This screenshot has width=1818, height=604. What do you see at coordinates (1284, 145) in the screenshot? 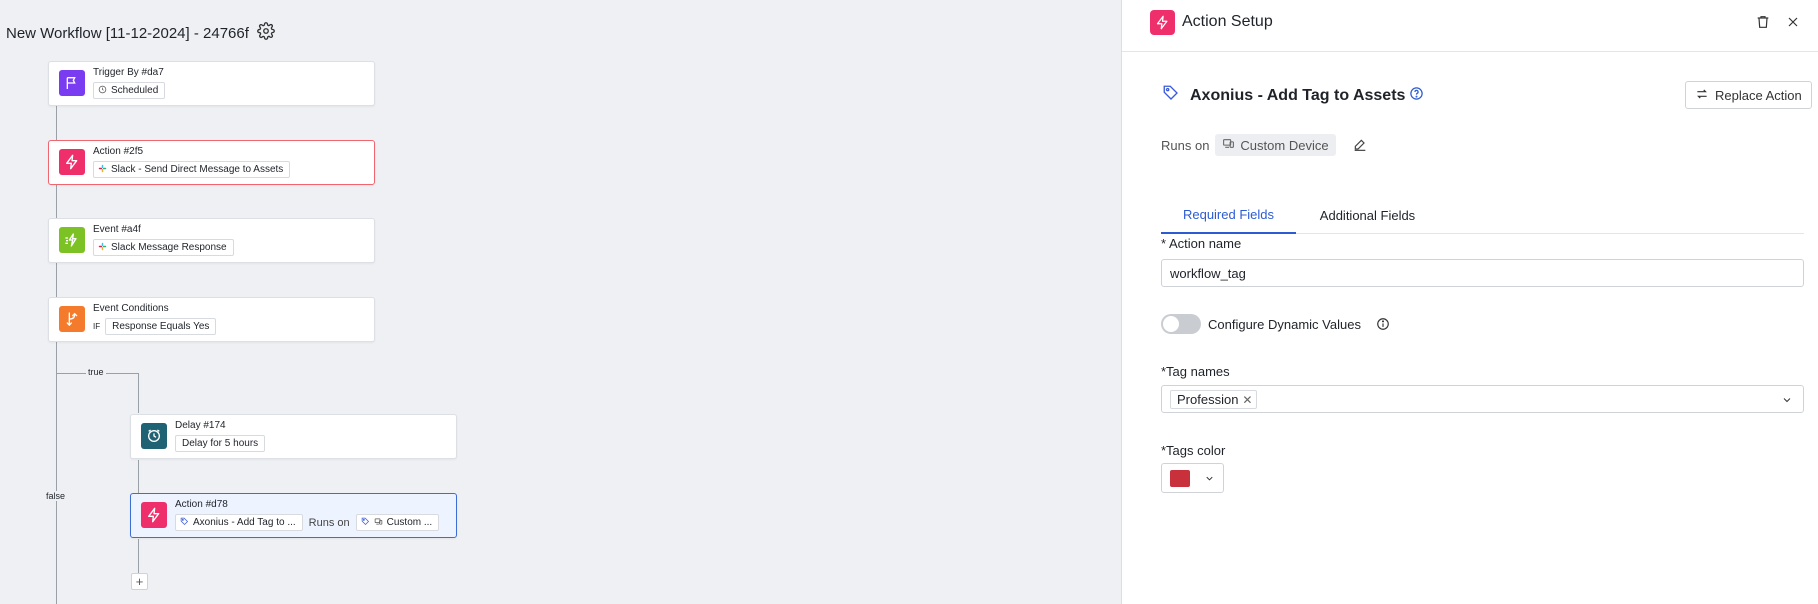
I see `device-label: Custom Device` at bounding box center [1284, 145].